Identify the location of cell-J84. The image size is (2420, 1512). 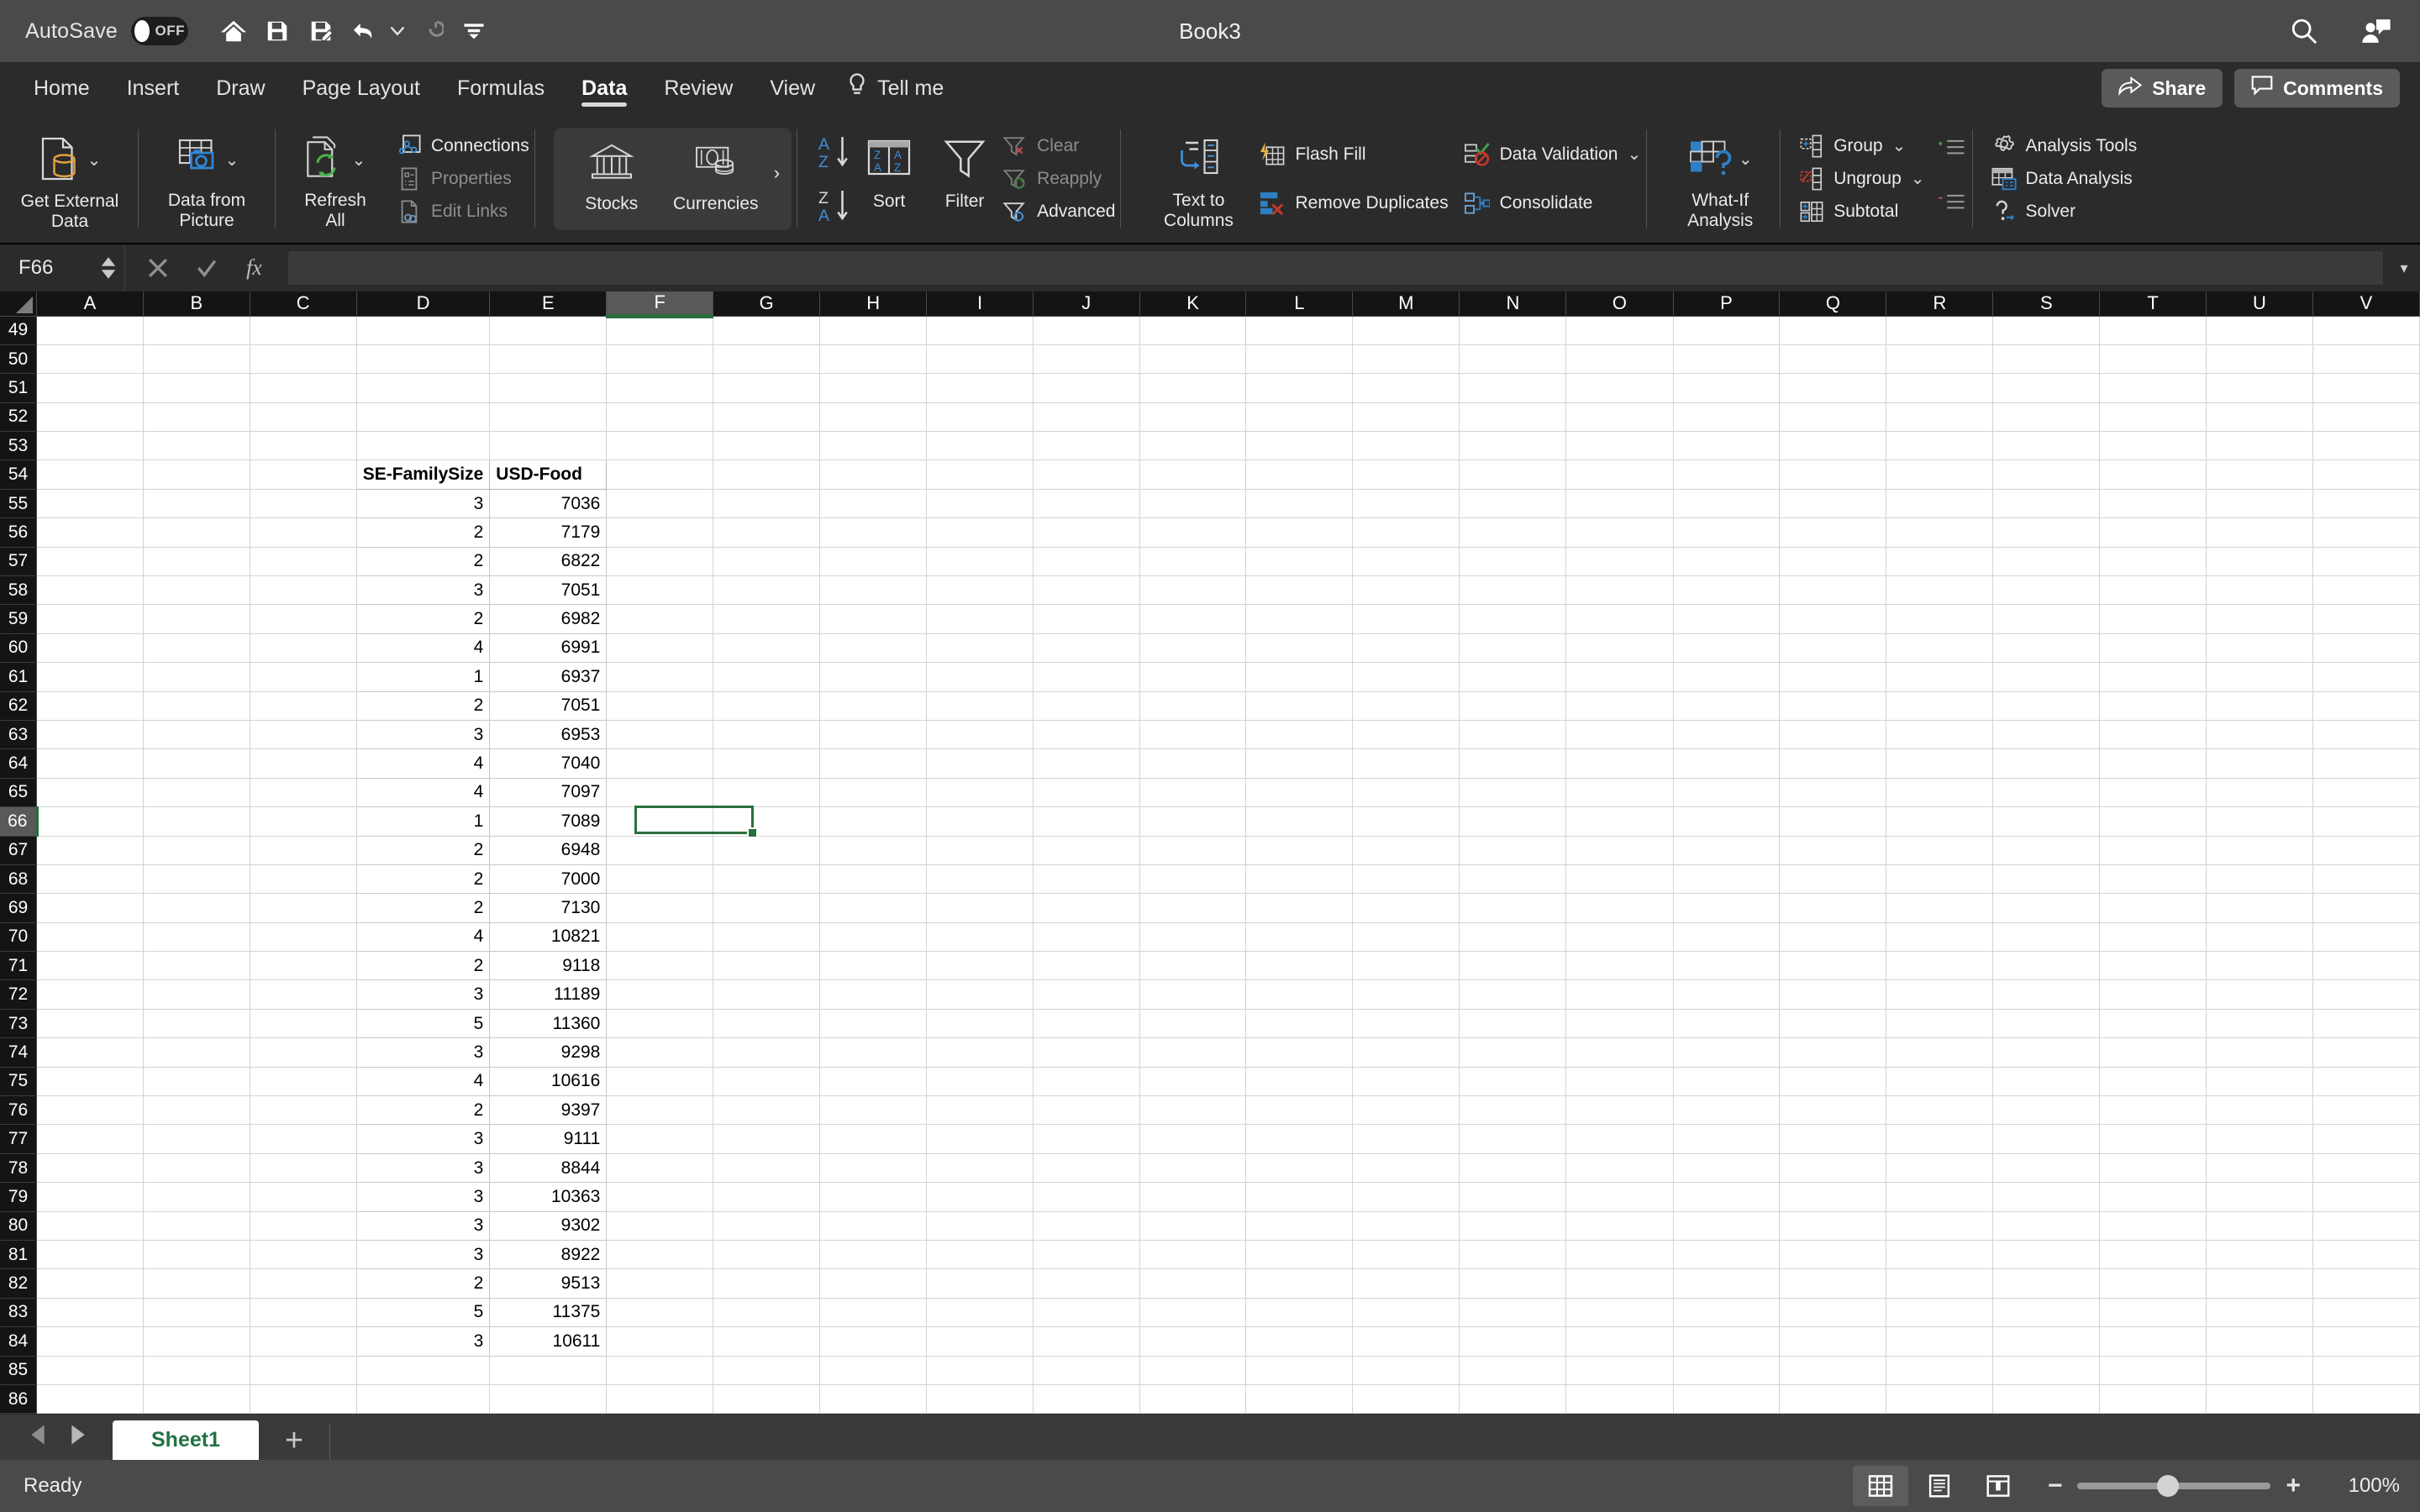
(1086, 1341).